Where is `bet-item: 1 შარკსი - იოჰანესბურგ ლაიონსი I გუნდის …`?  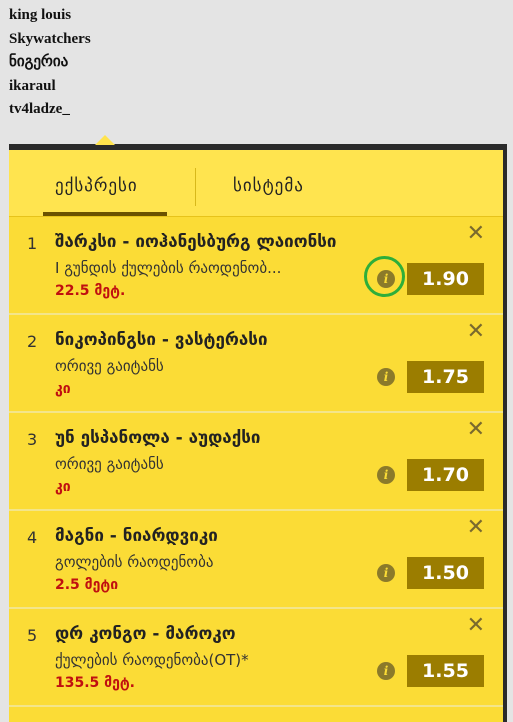
bet-item: 1 შარკსი - იოჰანესბურგ ლაიონსი I გუნდის … is located at coordinates (256, 266).